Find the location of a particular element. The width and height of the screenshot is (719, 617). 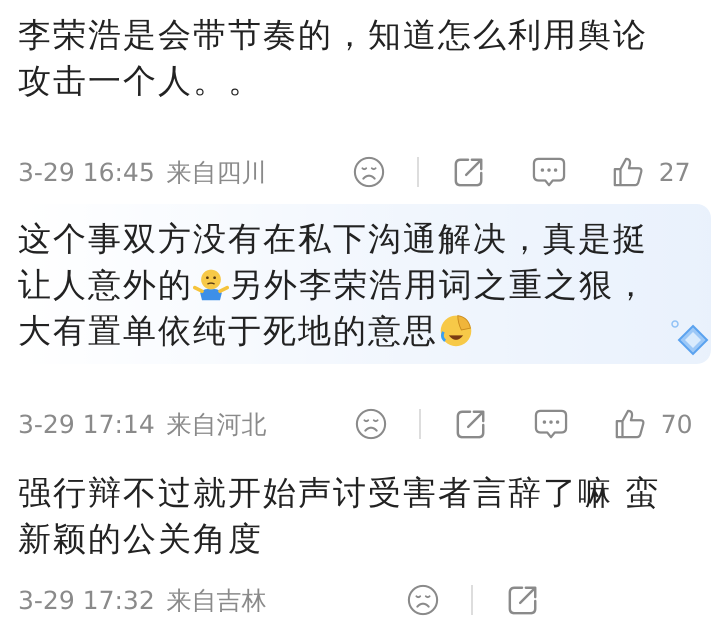

comment-text: 新颖的公关角度 is located at coordinates (140, 538).